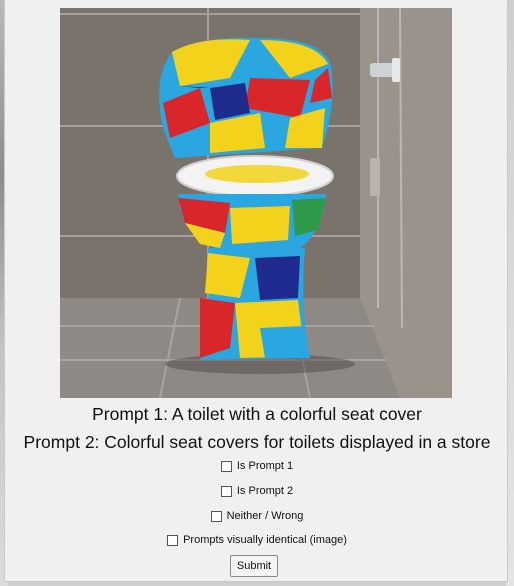 The image size is (514, 586). I want to click on prompts-identical-checkbox, so click(173, 540).